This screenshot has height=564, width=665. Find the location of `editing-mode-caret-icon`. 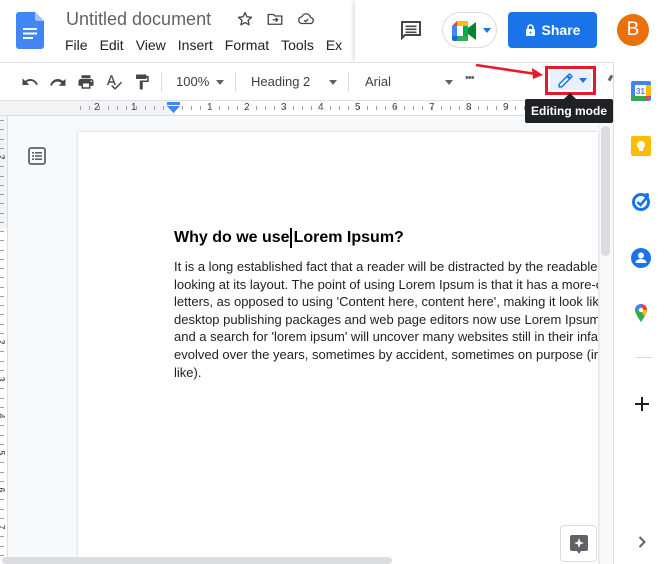

editing-mode-caret-icon is located at coordinates (583, 80).